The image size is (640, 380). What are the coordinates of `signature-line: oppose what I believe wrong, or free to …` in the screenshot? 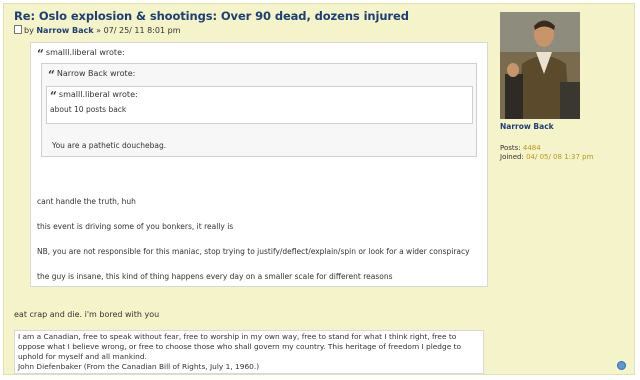 It's located at (240, 346).